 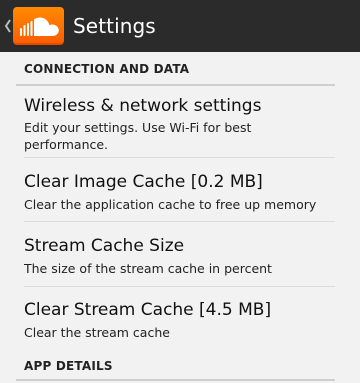 I want to click on section-header-connection: CONNECTION AND DATA, so click(x=107, y=69).